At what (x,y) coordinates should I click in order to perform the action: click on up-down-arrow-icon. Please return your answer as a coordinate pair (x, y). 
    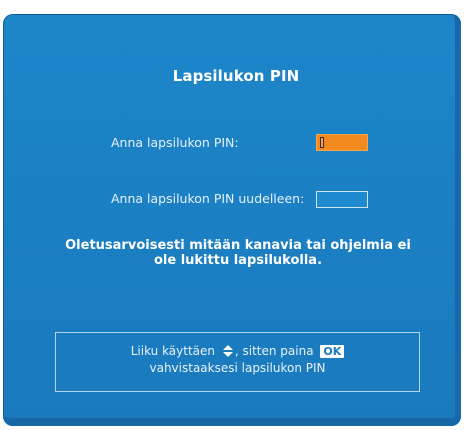
    Looking at the image, I should click on (228, 351).